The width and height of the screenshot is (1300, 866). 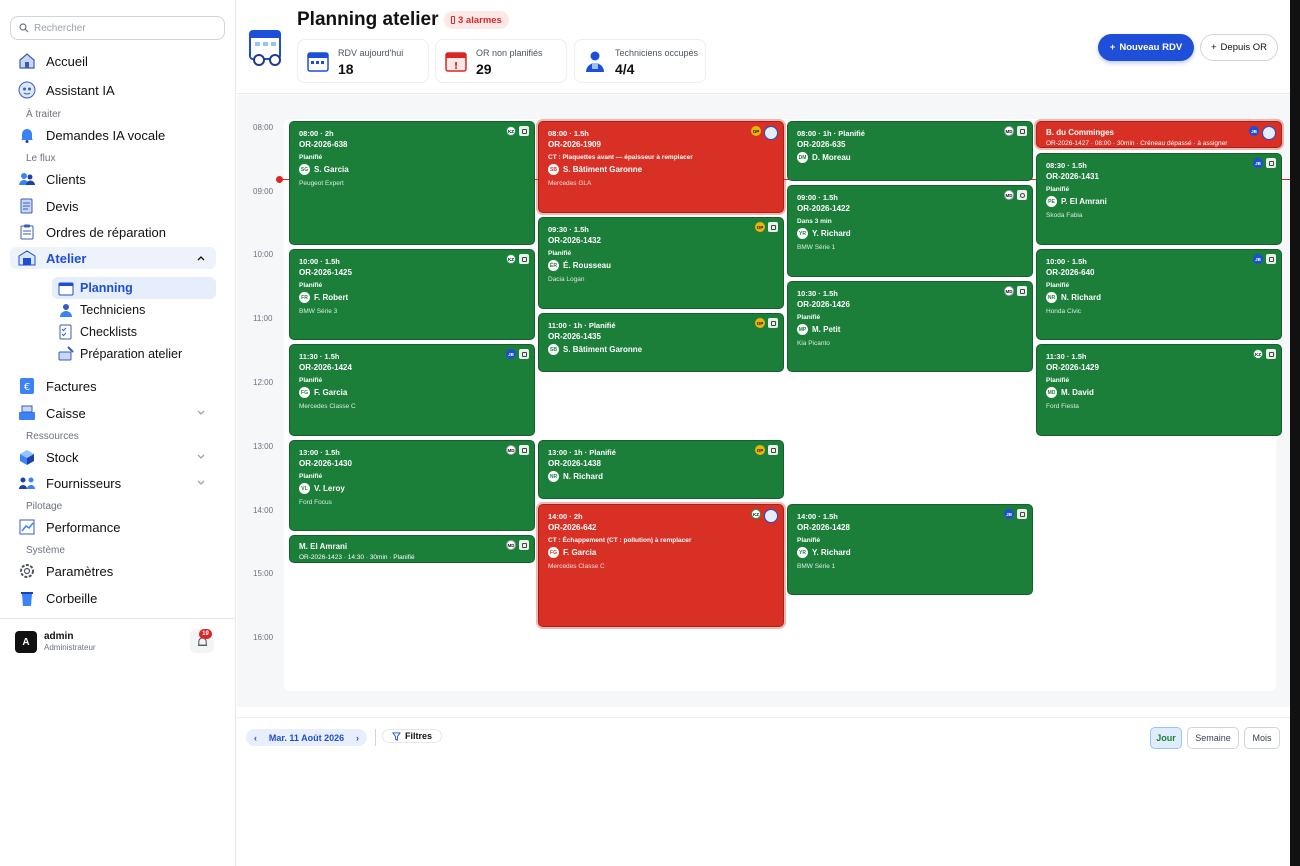 I want to click on hour-label: 11:00, so click(x=263, y=318).